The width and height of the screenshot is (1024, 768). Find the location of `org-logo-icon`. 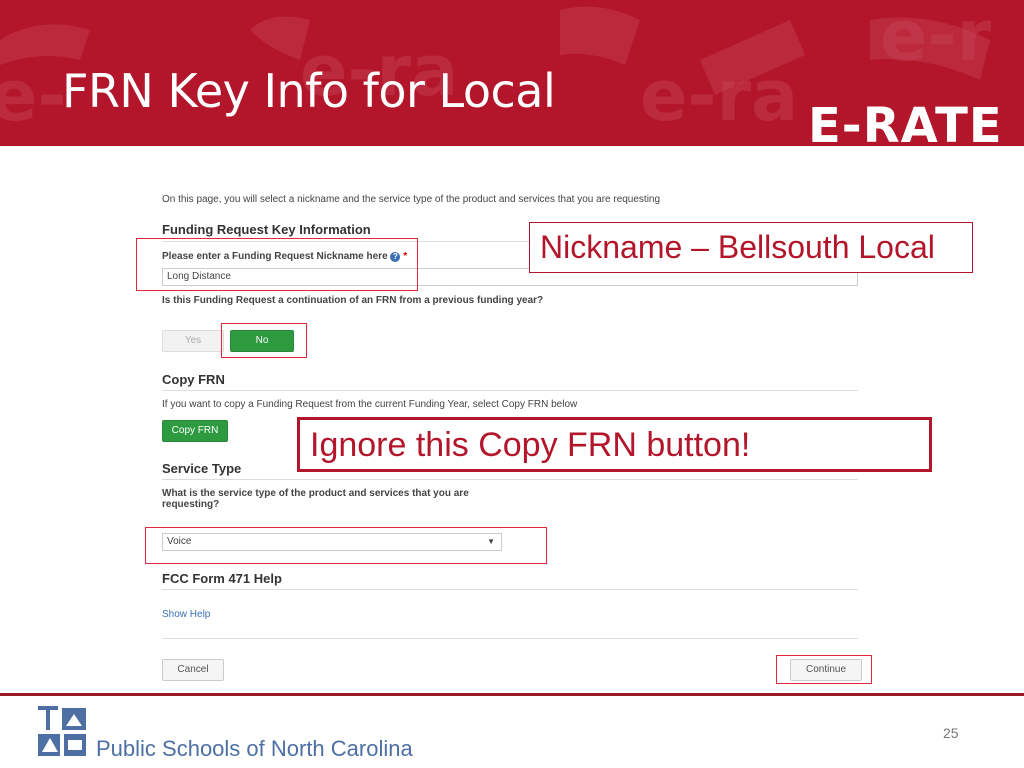

org-logo-icon is located at coordinates (63, 732).